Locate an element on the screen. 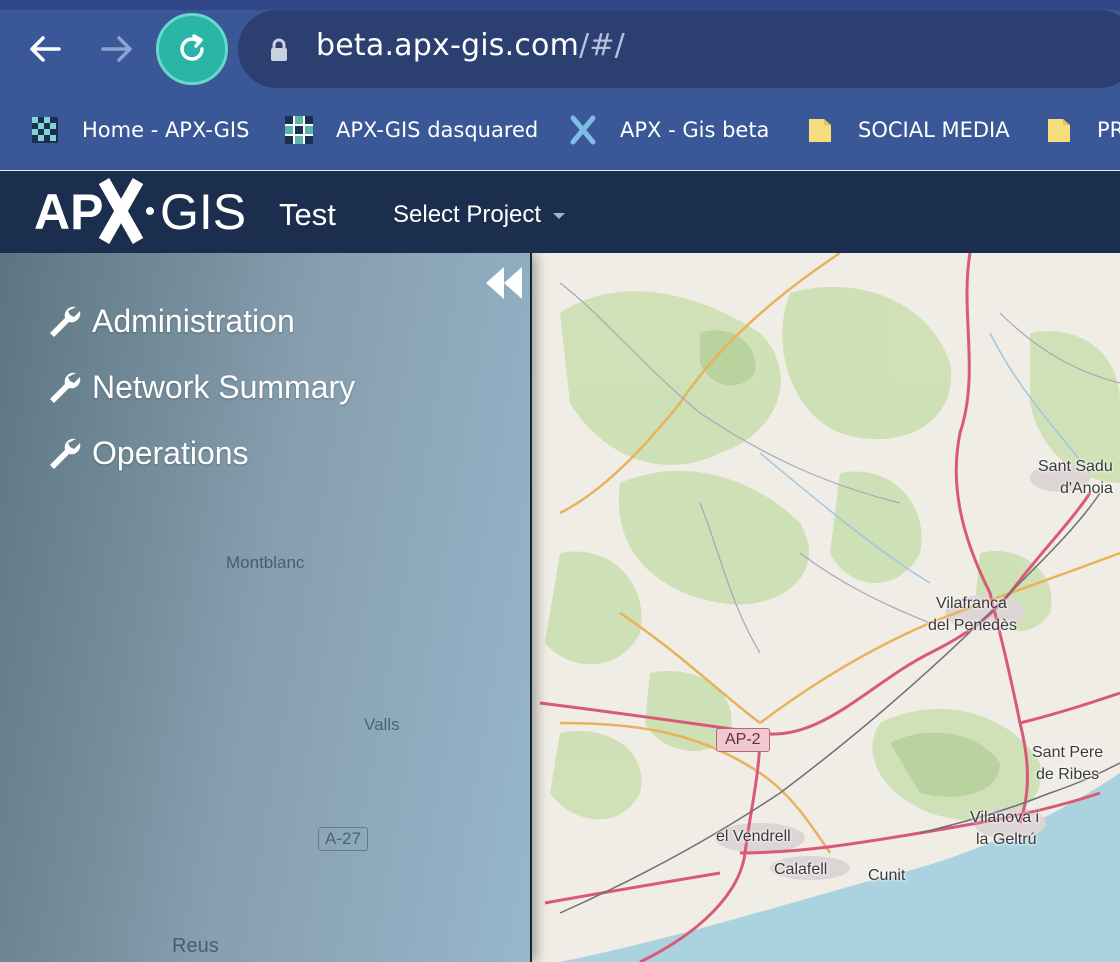 The width and height of the screenshot is (1120, 962). url-path: /#/ is located at coordinates (602, 45).